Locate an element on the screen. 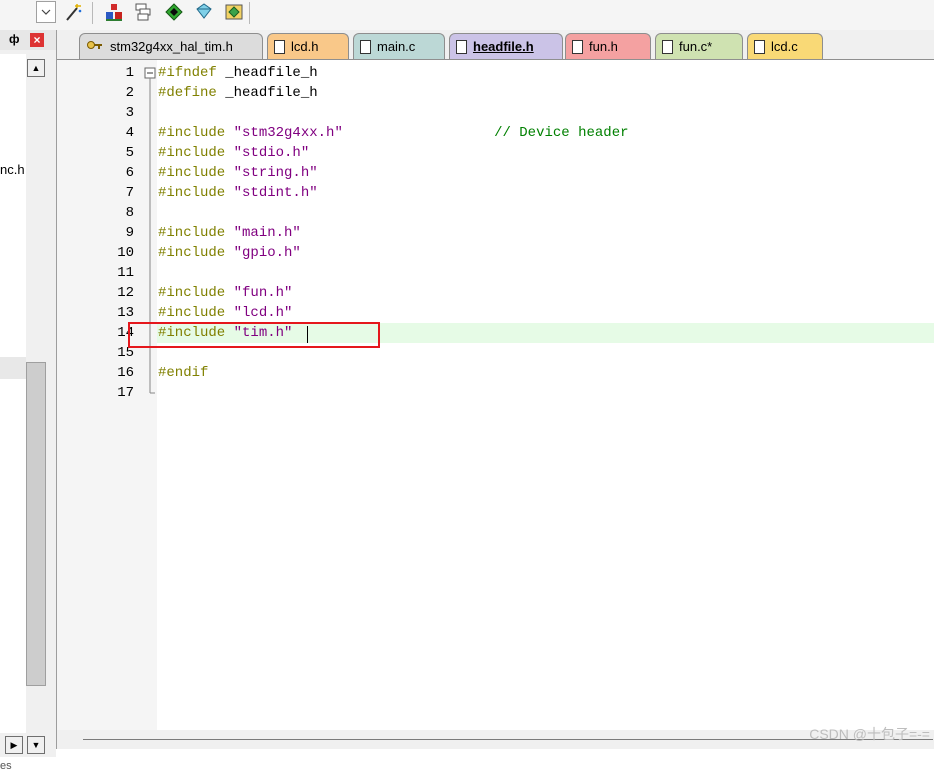 The image size is (934, 772). scrollbar-thumb is located at coordinates (36, 524).